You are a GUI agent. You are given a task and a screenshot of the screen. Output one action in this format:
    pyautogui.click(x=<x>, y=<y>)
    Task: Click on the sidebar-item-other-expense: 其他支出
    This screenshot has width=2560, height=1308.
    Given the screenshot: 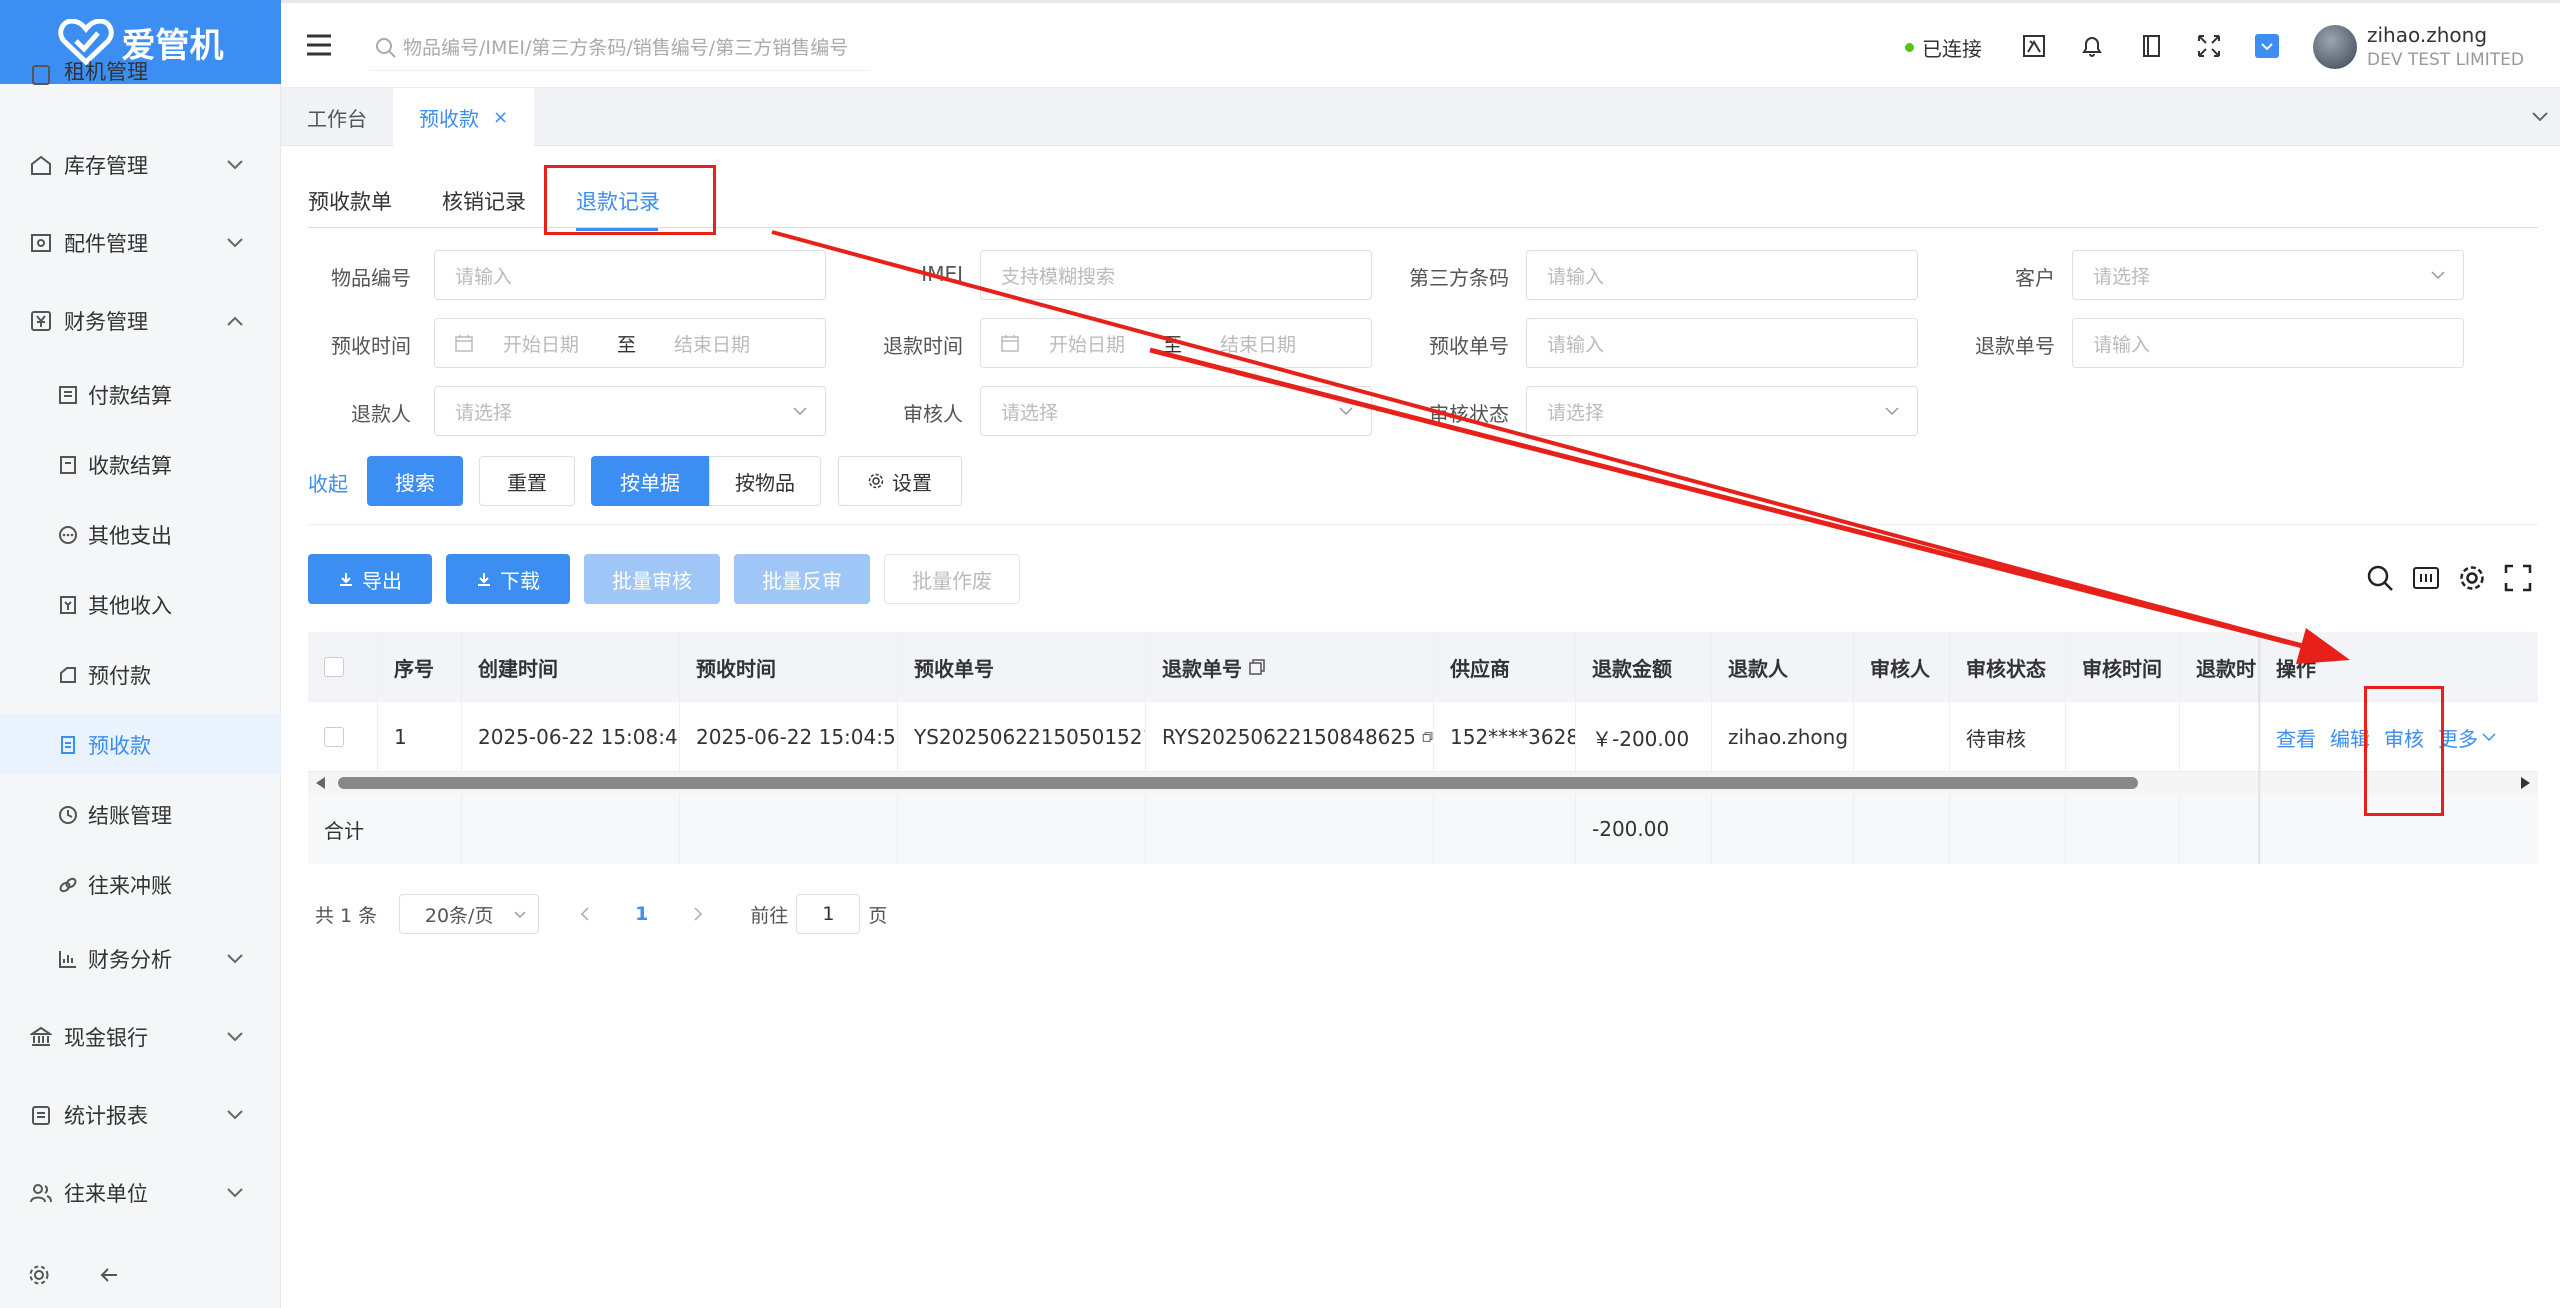 What is the action you would take?
    pyautogui.click(x=140, y=535)
    